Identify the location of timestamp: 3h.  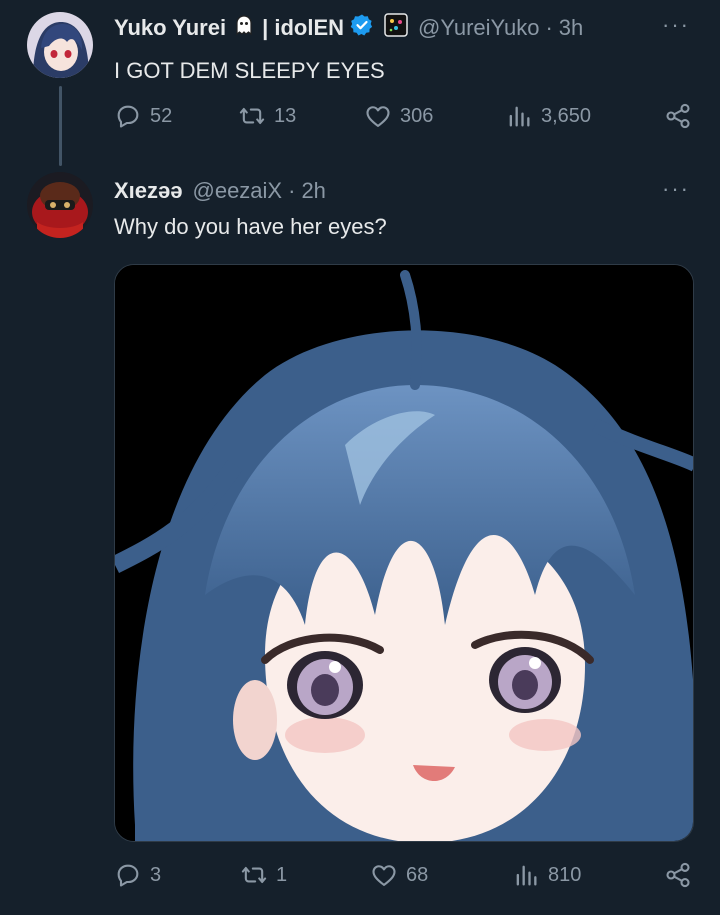
(571, 28).